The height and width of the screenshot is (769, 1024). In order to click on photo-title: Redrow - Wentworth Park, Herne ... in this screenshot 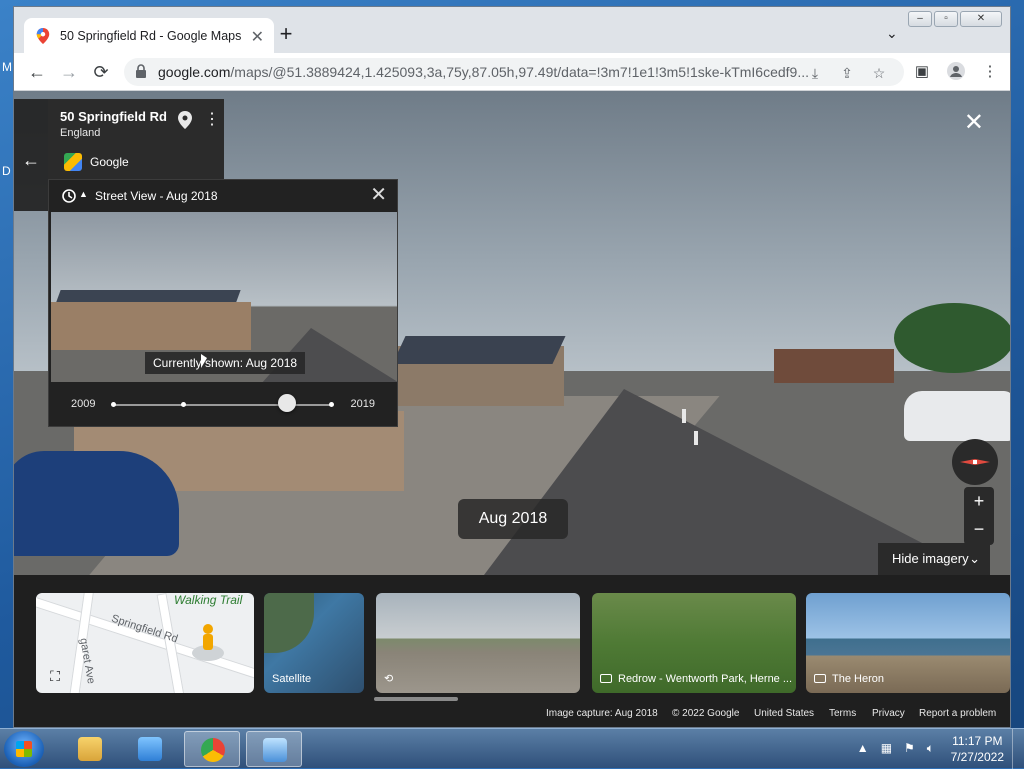, I will do `click(705, 679)`.